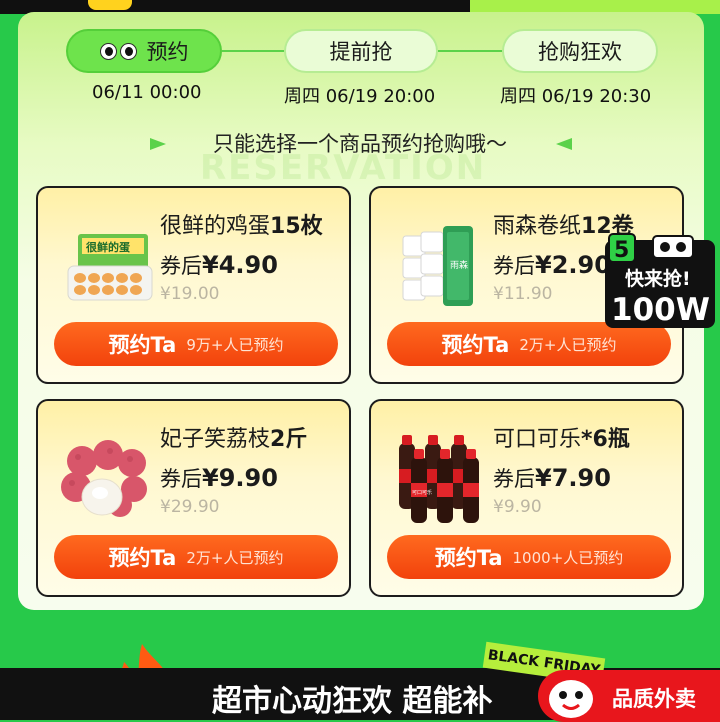  I want to click on cola-bottles-image: 可口可乐, so click(439, 479).